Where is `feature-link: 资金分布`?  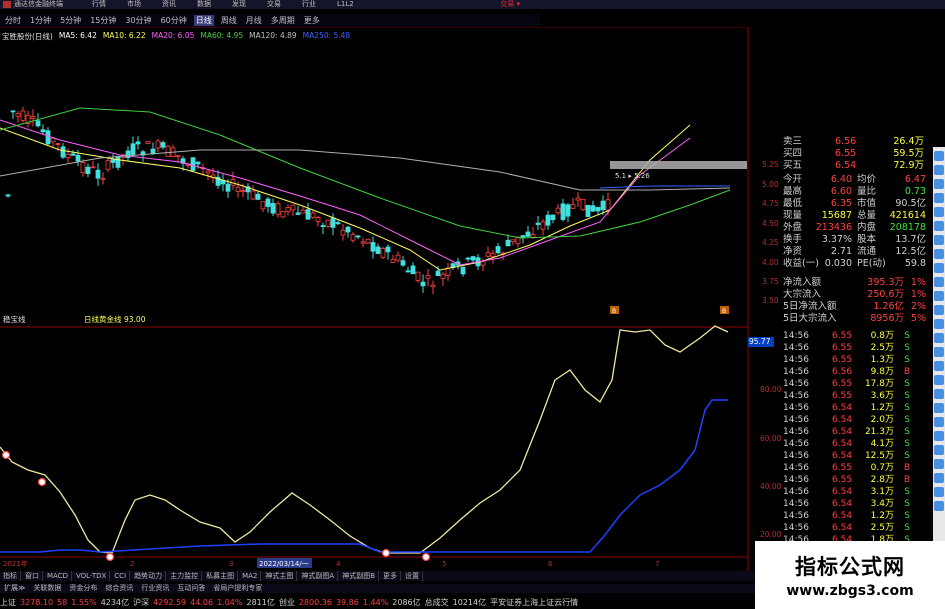
feature-link: 资金分布 is located at coordinates (83, 588).